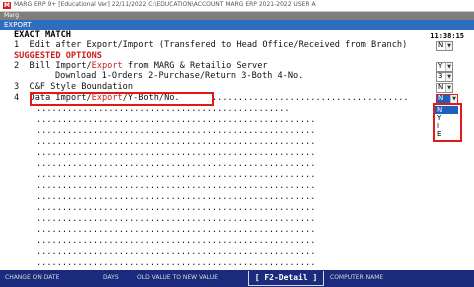 The width and height of the screenshot is (474, 287). Describe the element at coordinates (111, 277) in the screenshot. I see `days-label: DAYS` at that location.